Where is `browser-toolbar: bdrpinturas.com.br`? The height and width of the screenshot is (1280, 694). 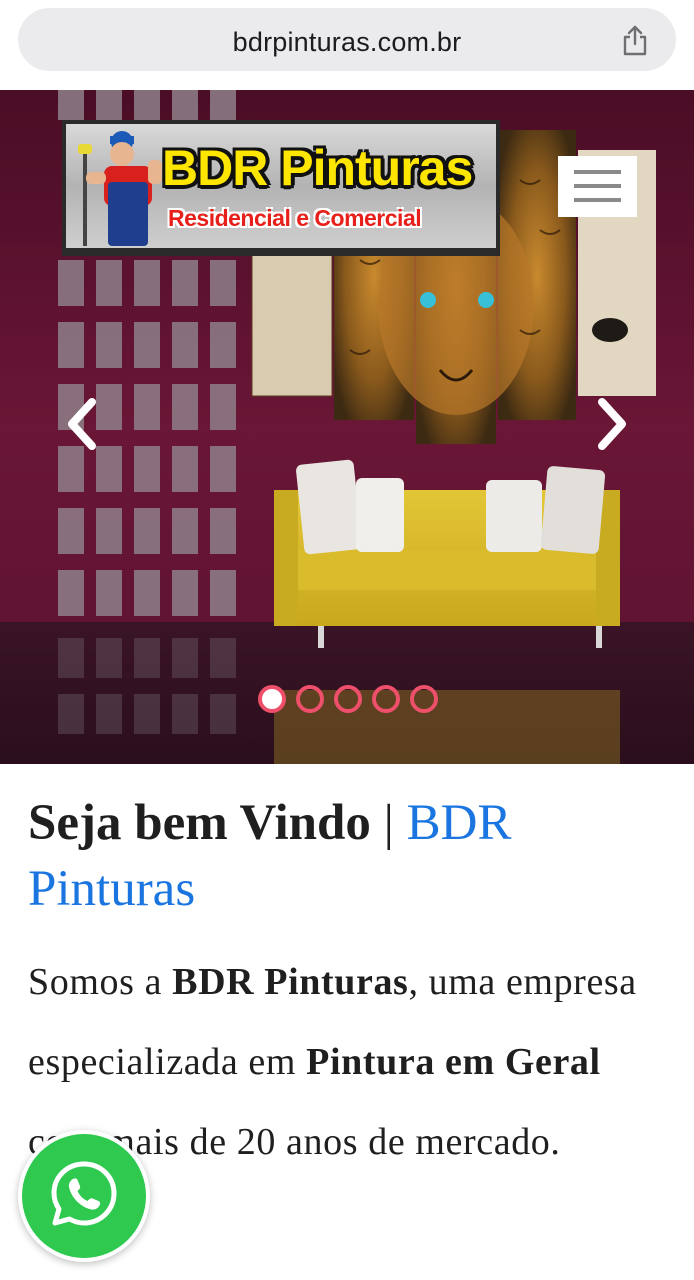 browser-toolbar: bdrpinturas.com.br is located at coordinates (347, 45).